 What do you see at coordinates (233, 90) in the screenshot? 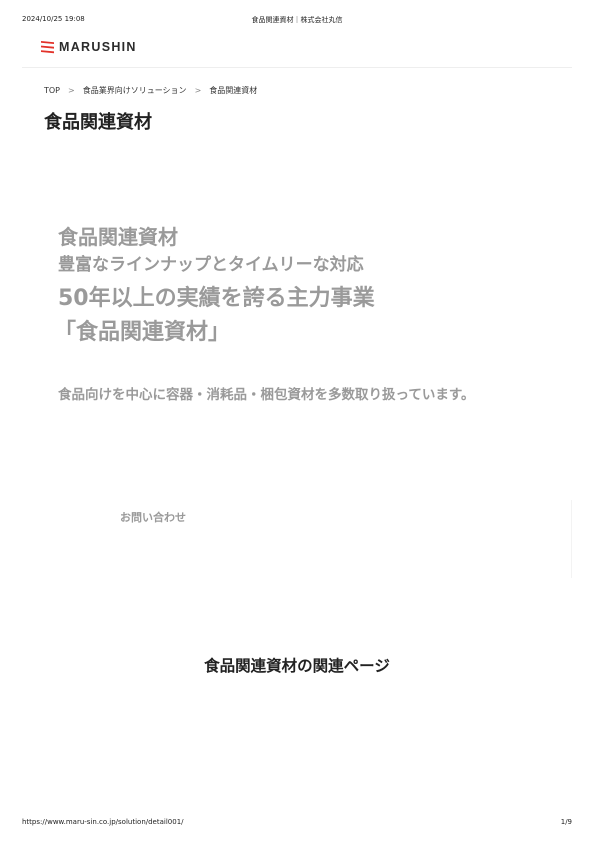
I see `breadcrumb-current: 食品関連資材` at bounding box center [233, 90].